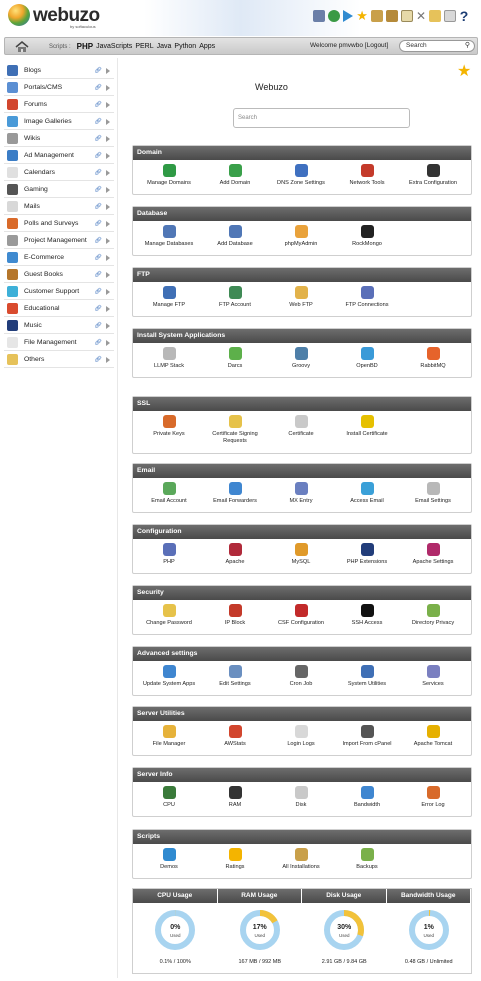 The width and height of the screenshot is (481, 981). What do you see at coordinates (376, 16) in the screenshot?
I see `box-icon` at bounding box center [376, 16].